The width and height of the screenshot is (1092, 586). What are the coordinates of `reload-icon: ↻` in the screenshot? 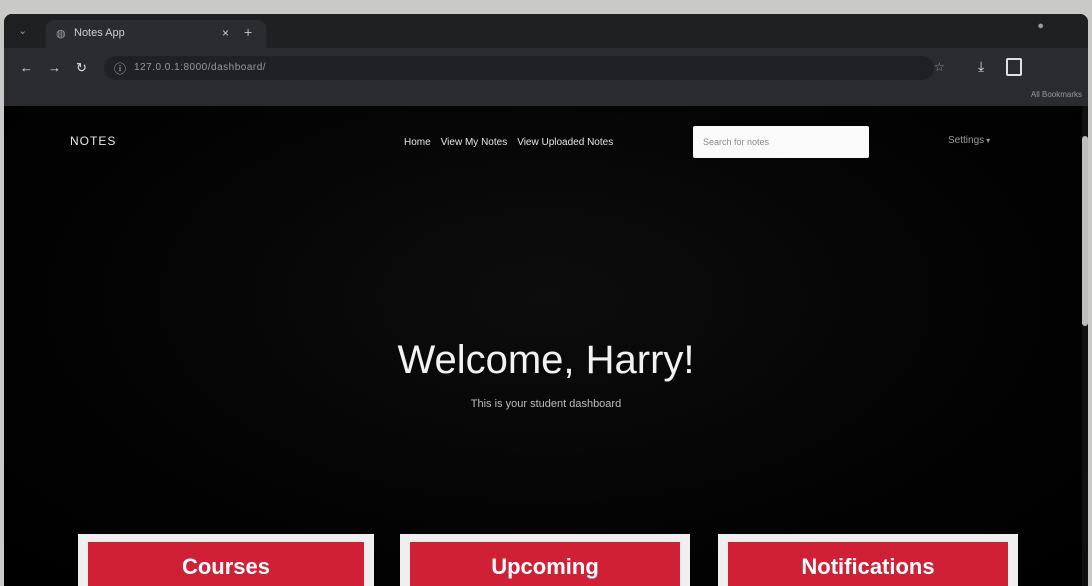 It's located at (81, 68).